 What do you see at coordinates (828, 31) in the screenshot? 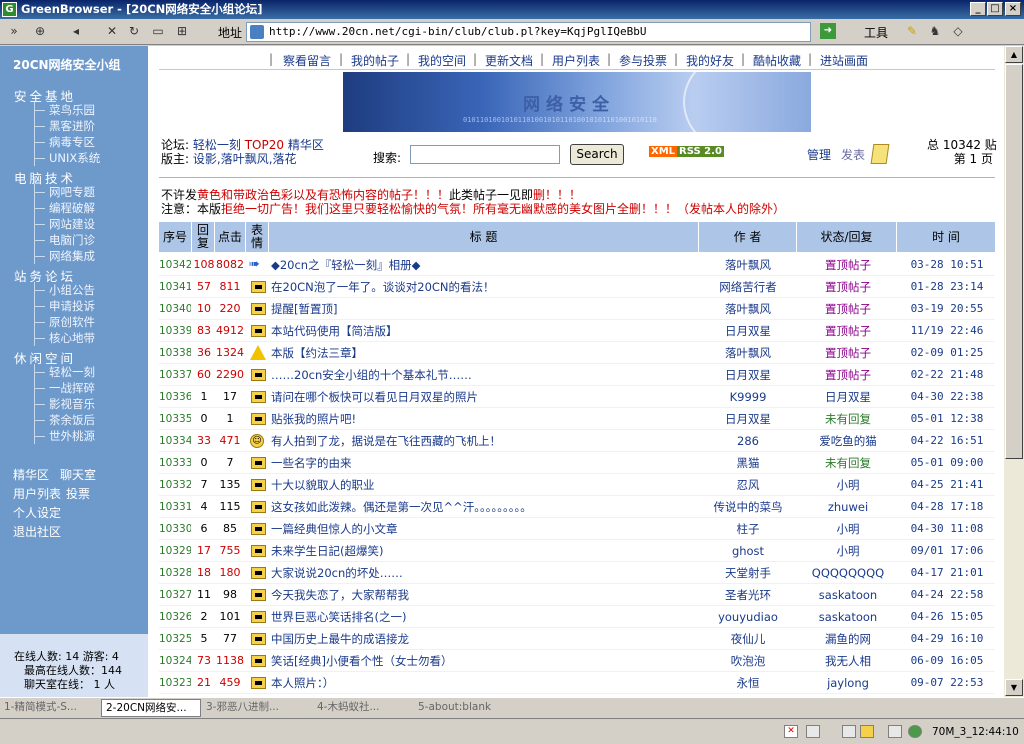
I see `go-icon: ➜` at bounding box center [828, 31].